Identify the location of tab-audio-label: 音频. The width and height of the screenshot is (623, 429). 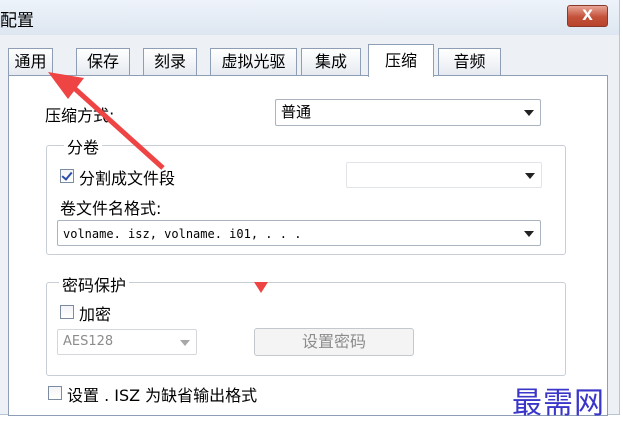
(469, 61).